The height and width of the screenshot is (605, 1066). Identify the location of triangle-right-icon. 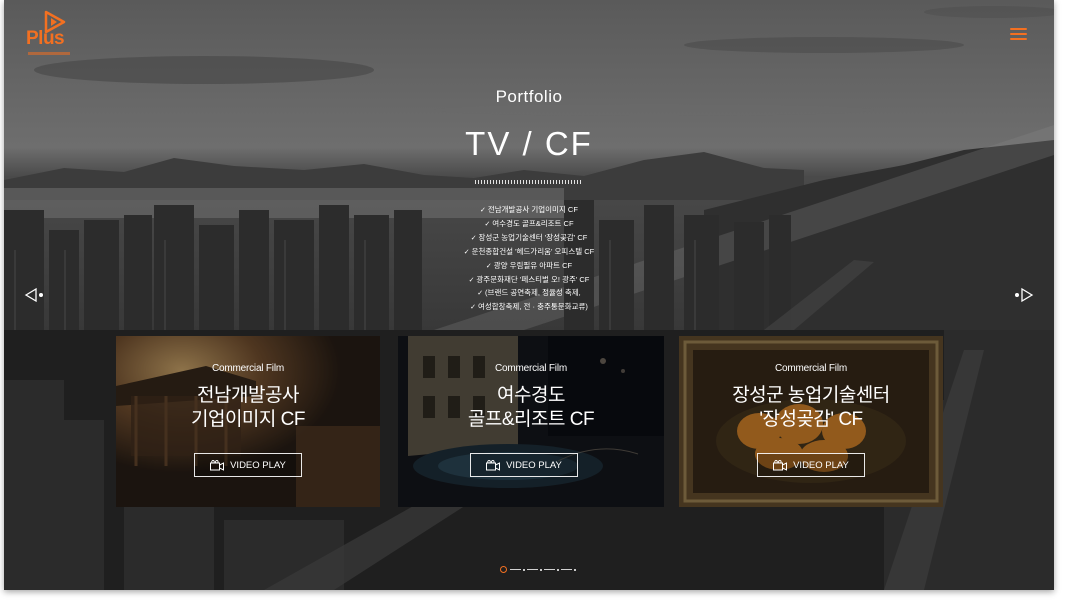
(1024, 295).